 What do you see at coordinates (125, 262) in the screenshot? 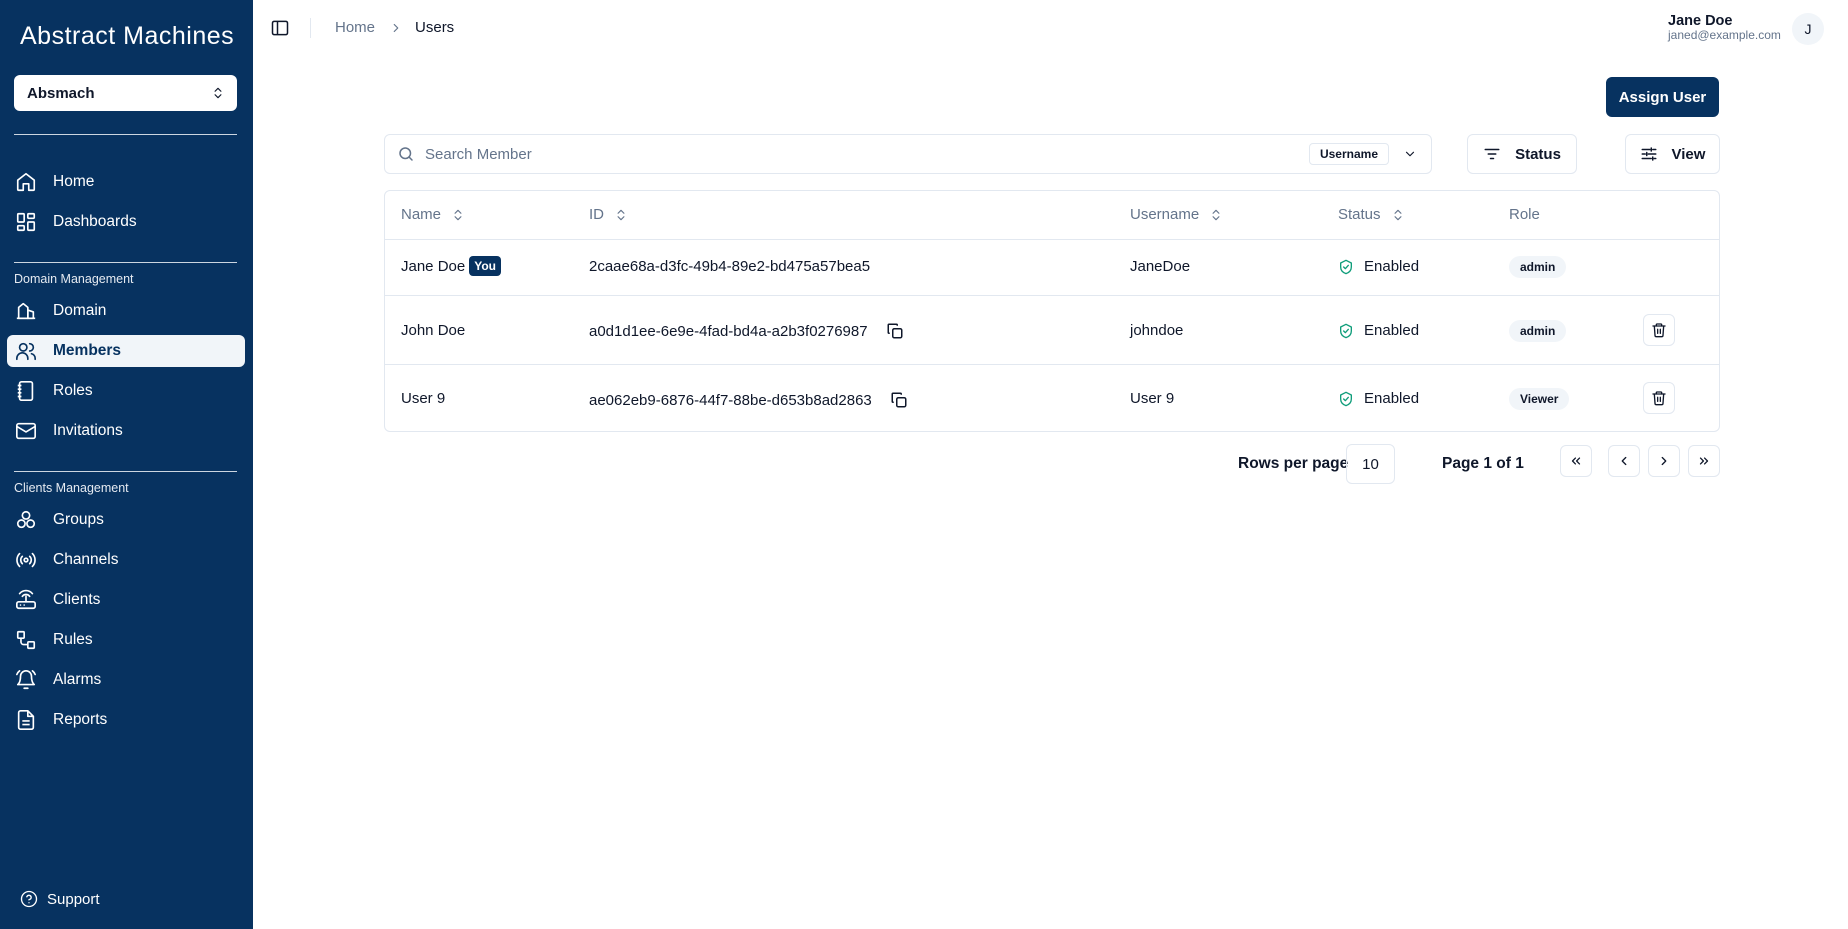
I see `sidebar-divider` at bounding box center [125, 262].